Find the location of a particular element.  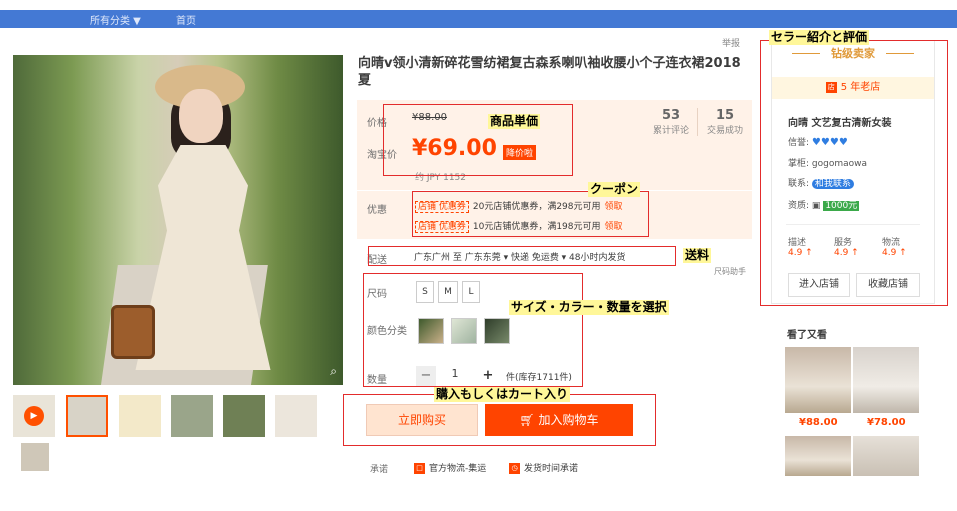

coupon-label: 优惠 is located at coordinates (377, 210).